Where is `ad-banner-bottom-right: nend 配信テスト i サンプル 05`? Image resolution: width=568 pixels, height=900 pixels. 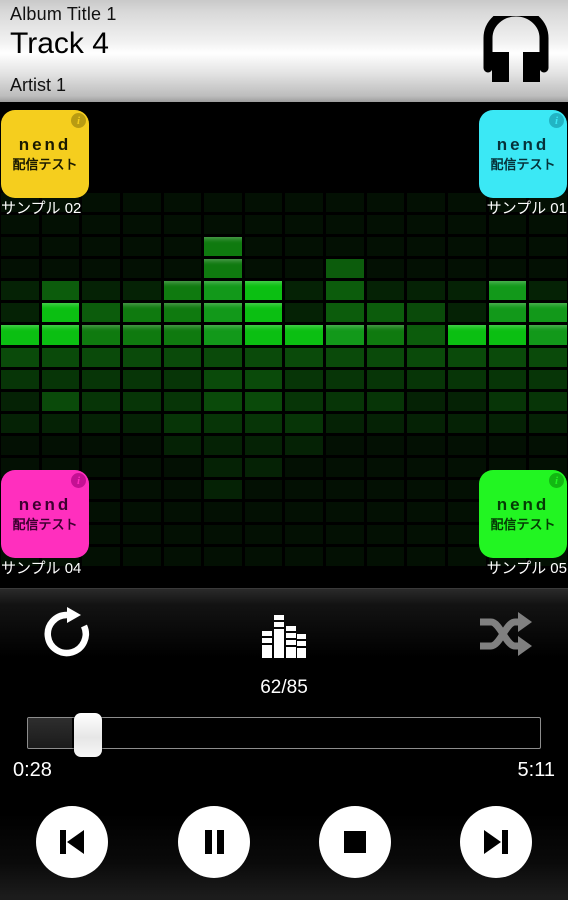
ad-banner-bottom-right: nend 配信テスト i サンプル 05 is located at coordinates (523, 524).